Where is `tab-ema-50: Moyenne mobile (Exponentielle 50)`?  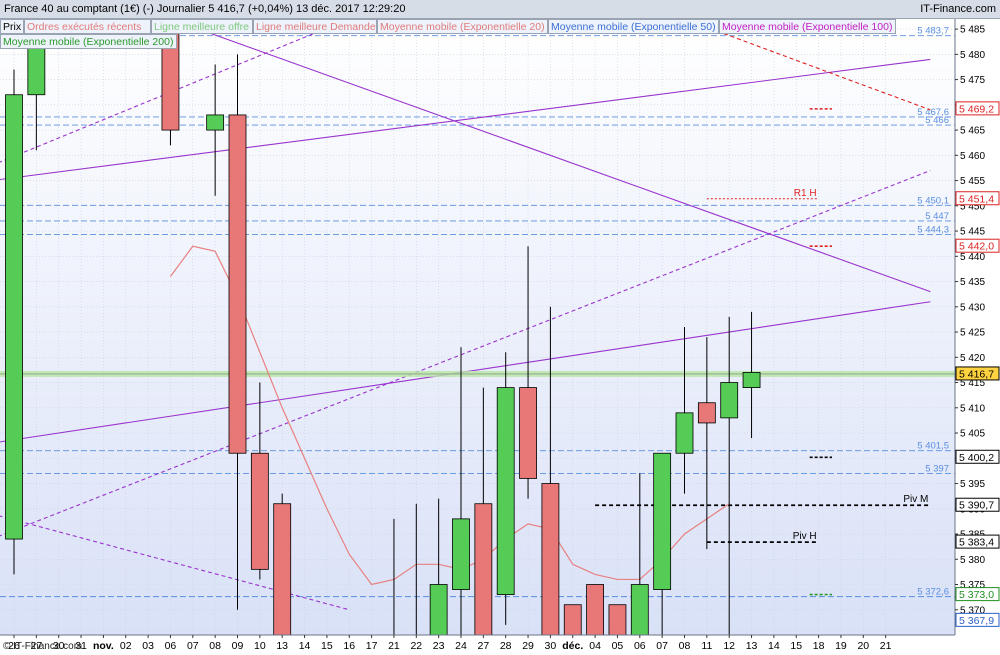
tab-ema-50: Moyenne mobile (Exponentielle 50) is located at coordinates (633, 26).